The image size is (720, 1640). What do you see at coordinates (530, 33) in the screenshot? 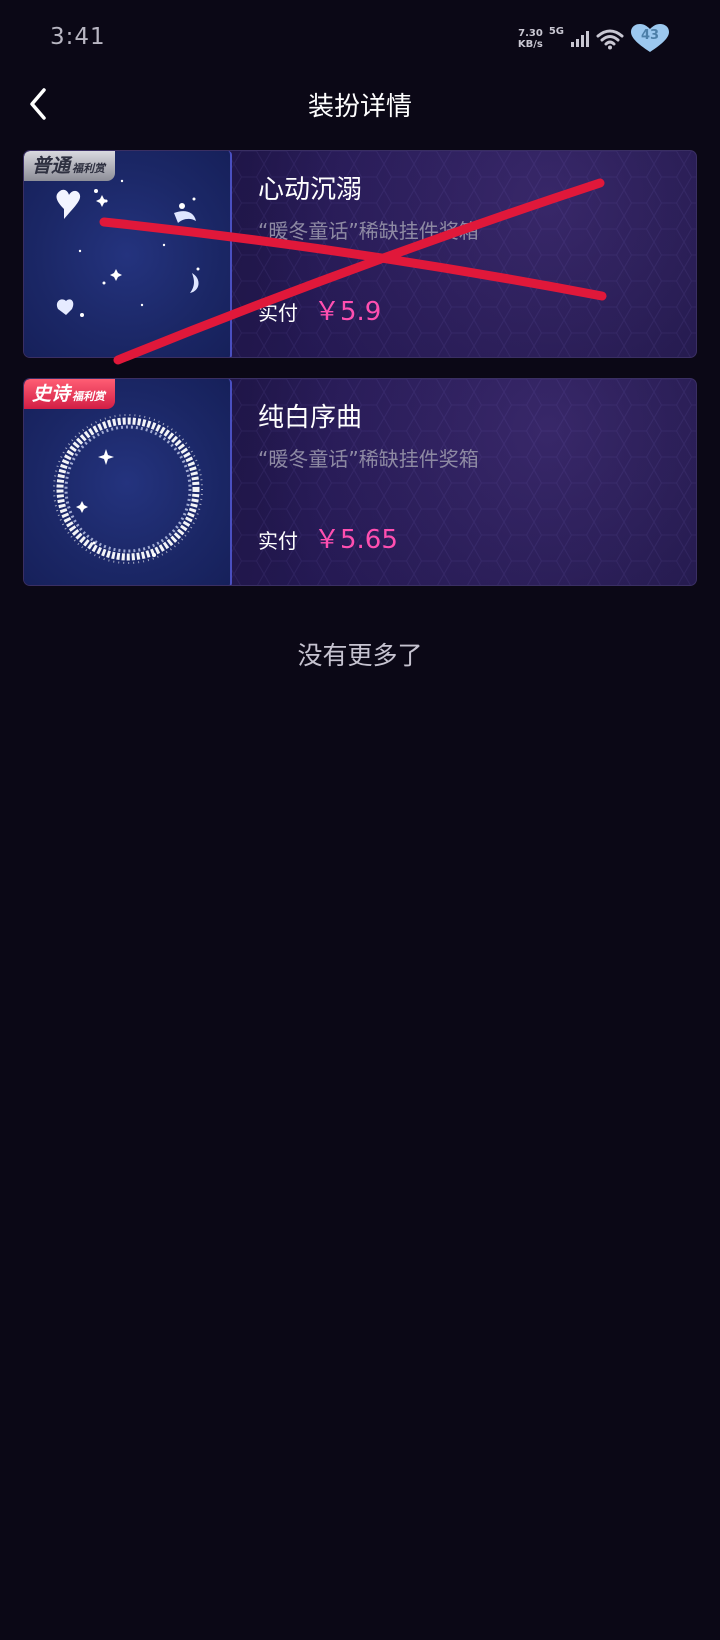
I see `net-speed-value: 7.30` at bounding box center [530, 33].